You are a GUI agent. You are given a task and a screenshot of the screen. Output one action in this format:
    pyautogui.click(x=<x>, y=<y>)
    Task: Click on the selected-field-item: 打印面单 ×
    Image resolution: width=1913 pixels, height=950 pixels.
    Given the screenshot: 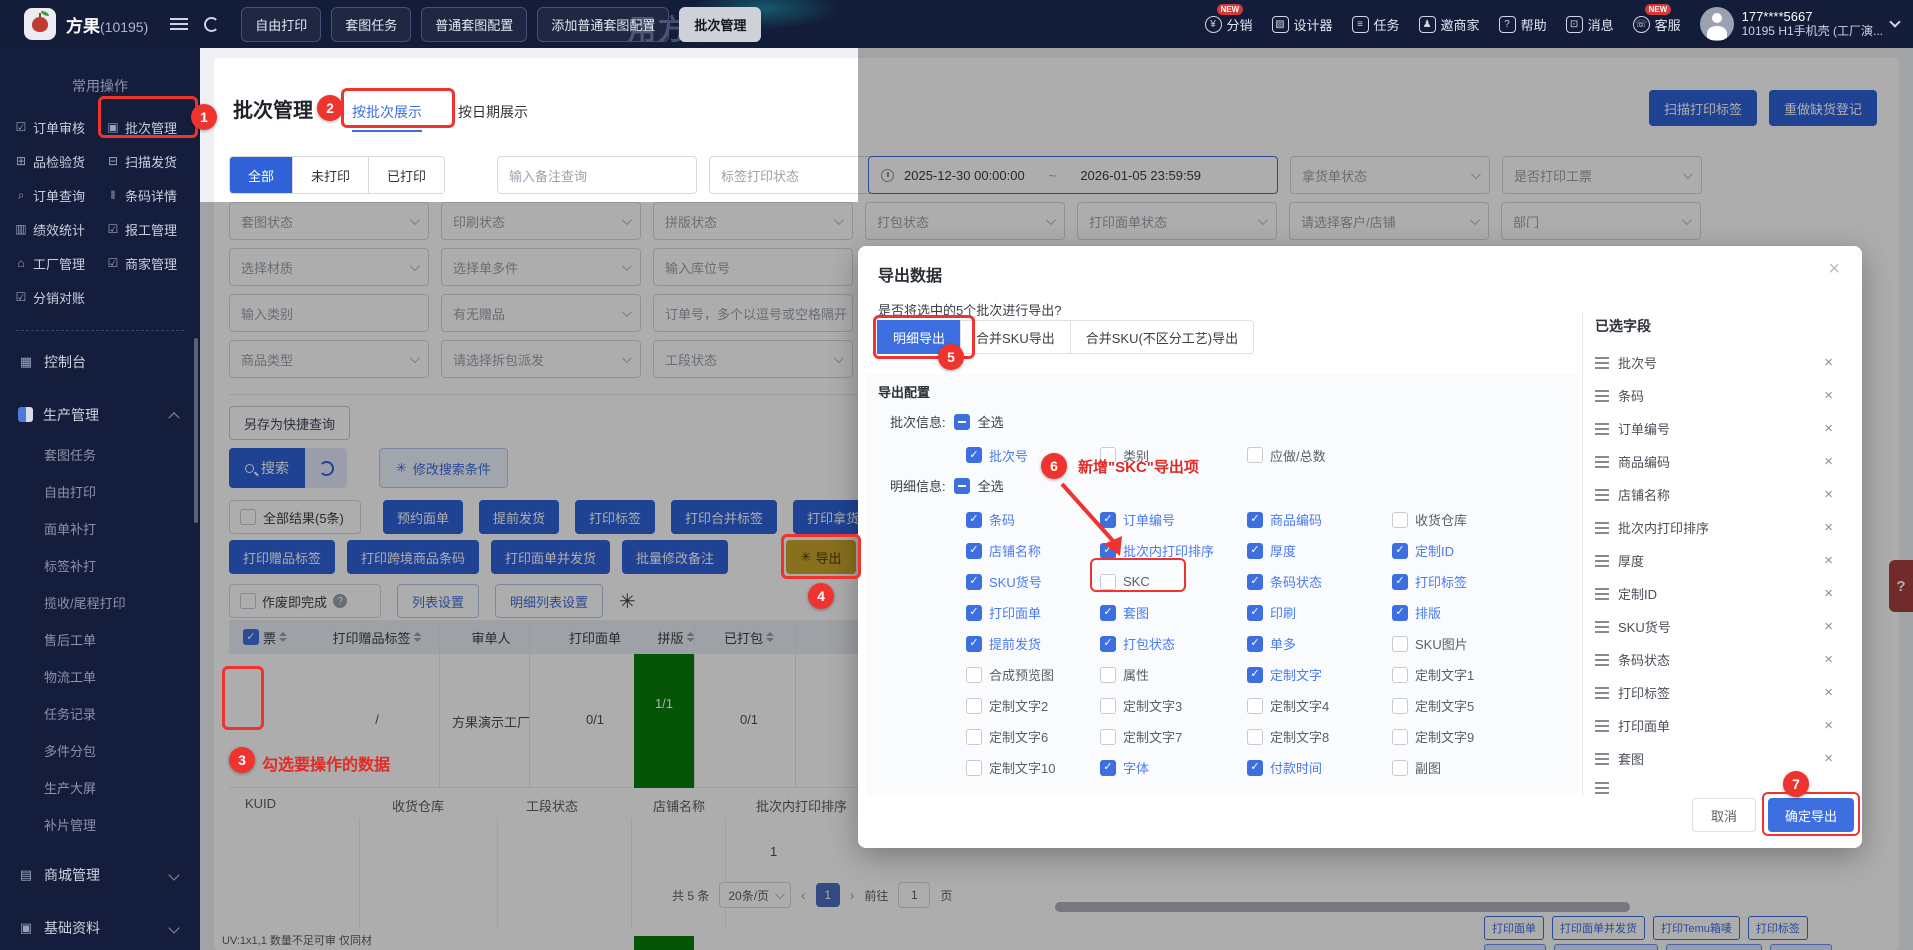 What is the action you would take?
    pyautogui.click(x=1718, y=725)
    